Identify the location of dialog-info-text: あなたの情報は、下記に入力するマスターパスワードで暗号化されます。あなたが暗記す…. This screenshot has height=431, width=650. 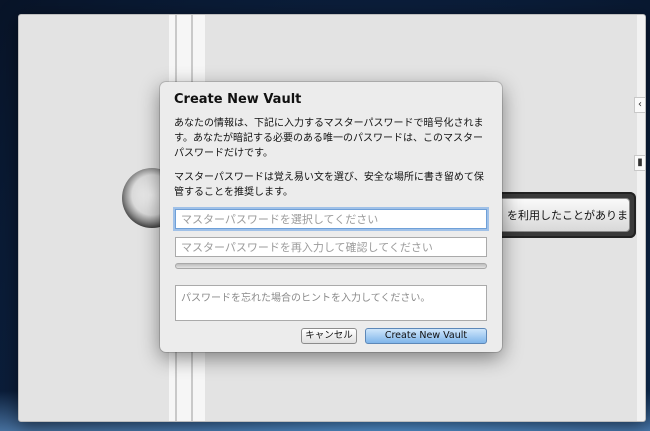
(329, 138).